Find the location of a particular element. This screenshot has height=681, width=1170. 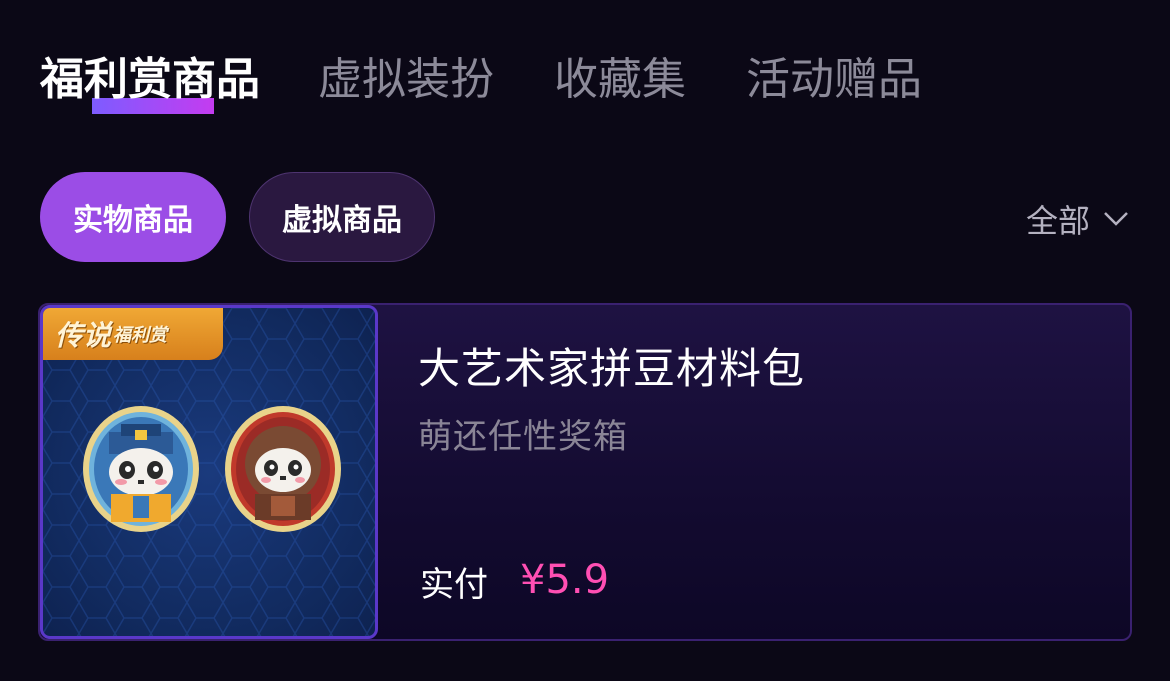

virtual-goods-chip: 虚拟商品 is located at coordinates (342, 217).